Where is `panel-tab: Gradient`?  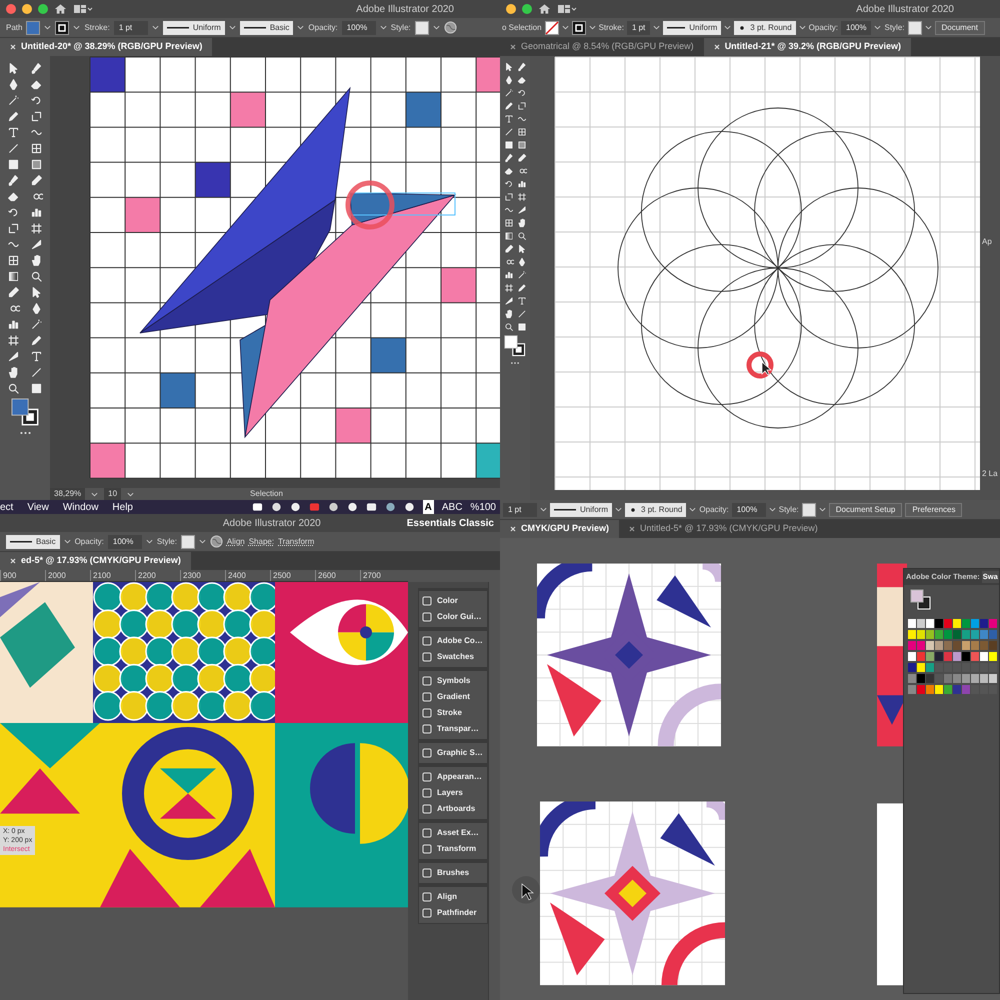
panel-tab: Gradient is located at coordinates (453, 697).